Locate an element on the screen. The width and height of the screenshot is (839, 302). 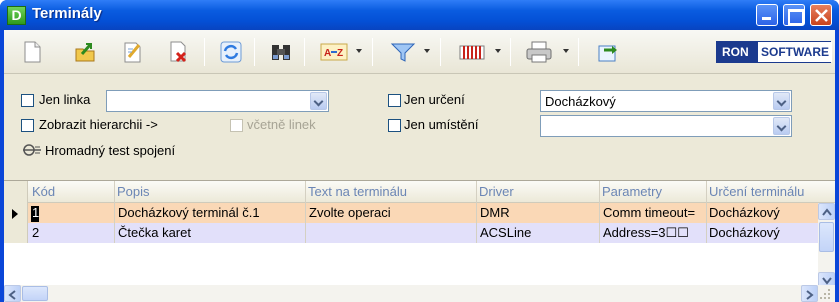
delete-button is located at coordinates (179, 52).